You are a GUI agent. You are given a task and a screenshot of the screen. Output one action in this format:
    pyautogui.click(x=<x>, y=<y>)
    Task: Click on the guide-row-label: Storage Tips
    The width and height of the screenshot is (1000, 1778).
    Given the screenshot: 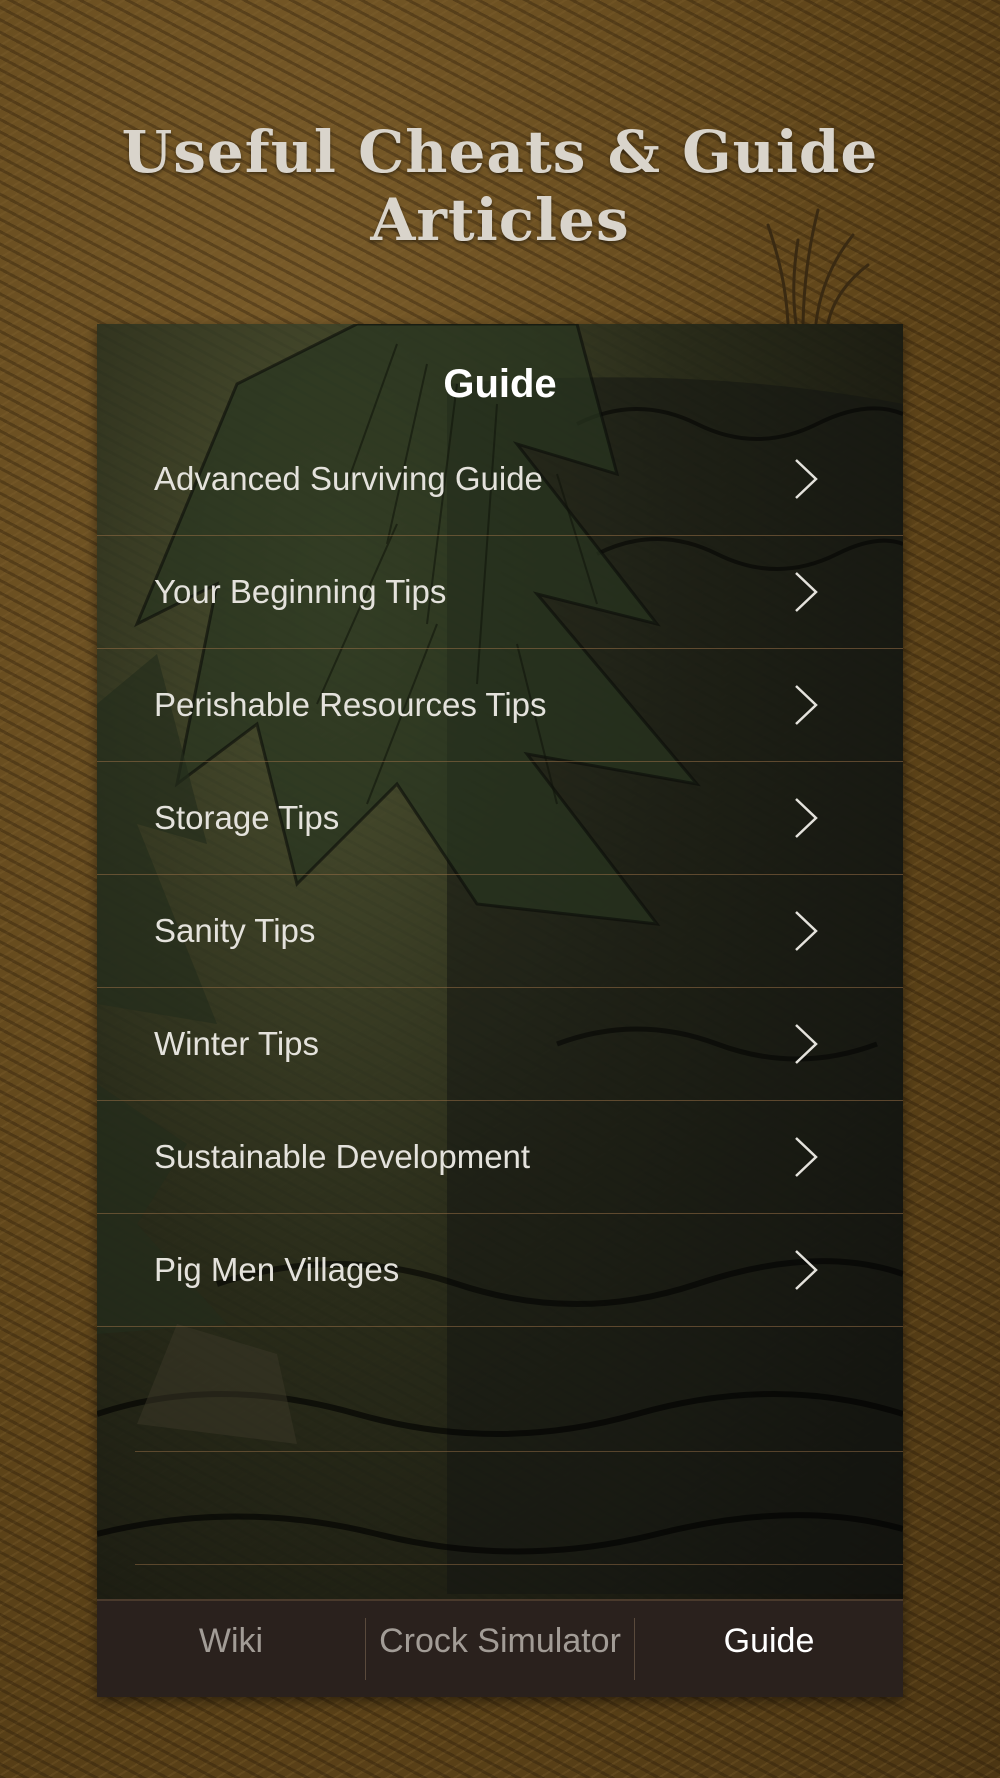 What is the action you would take?
    pyautogui.click(x=247, y=817)
    